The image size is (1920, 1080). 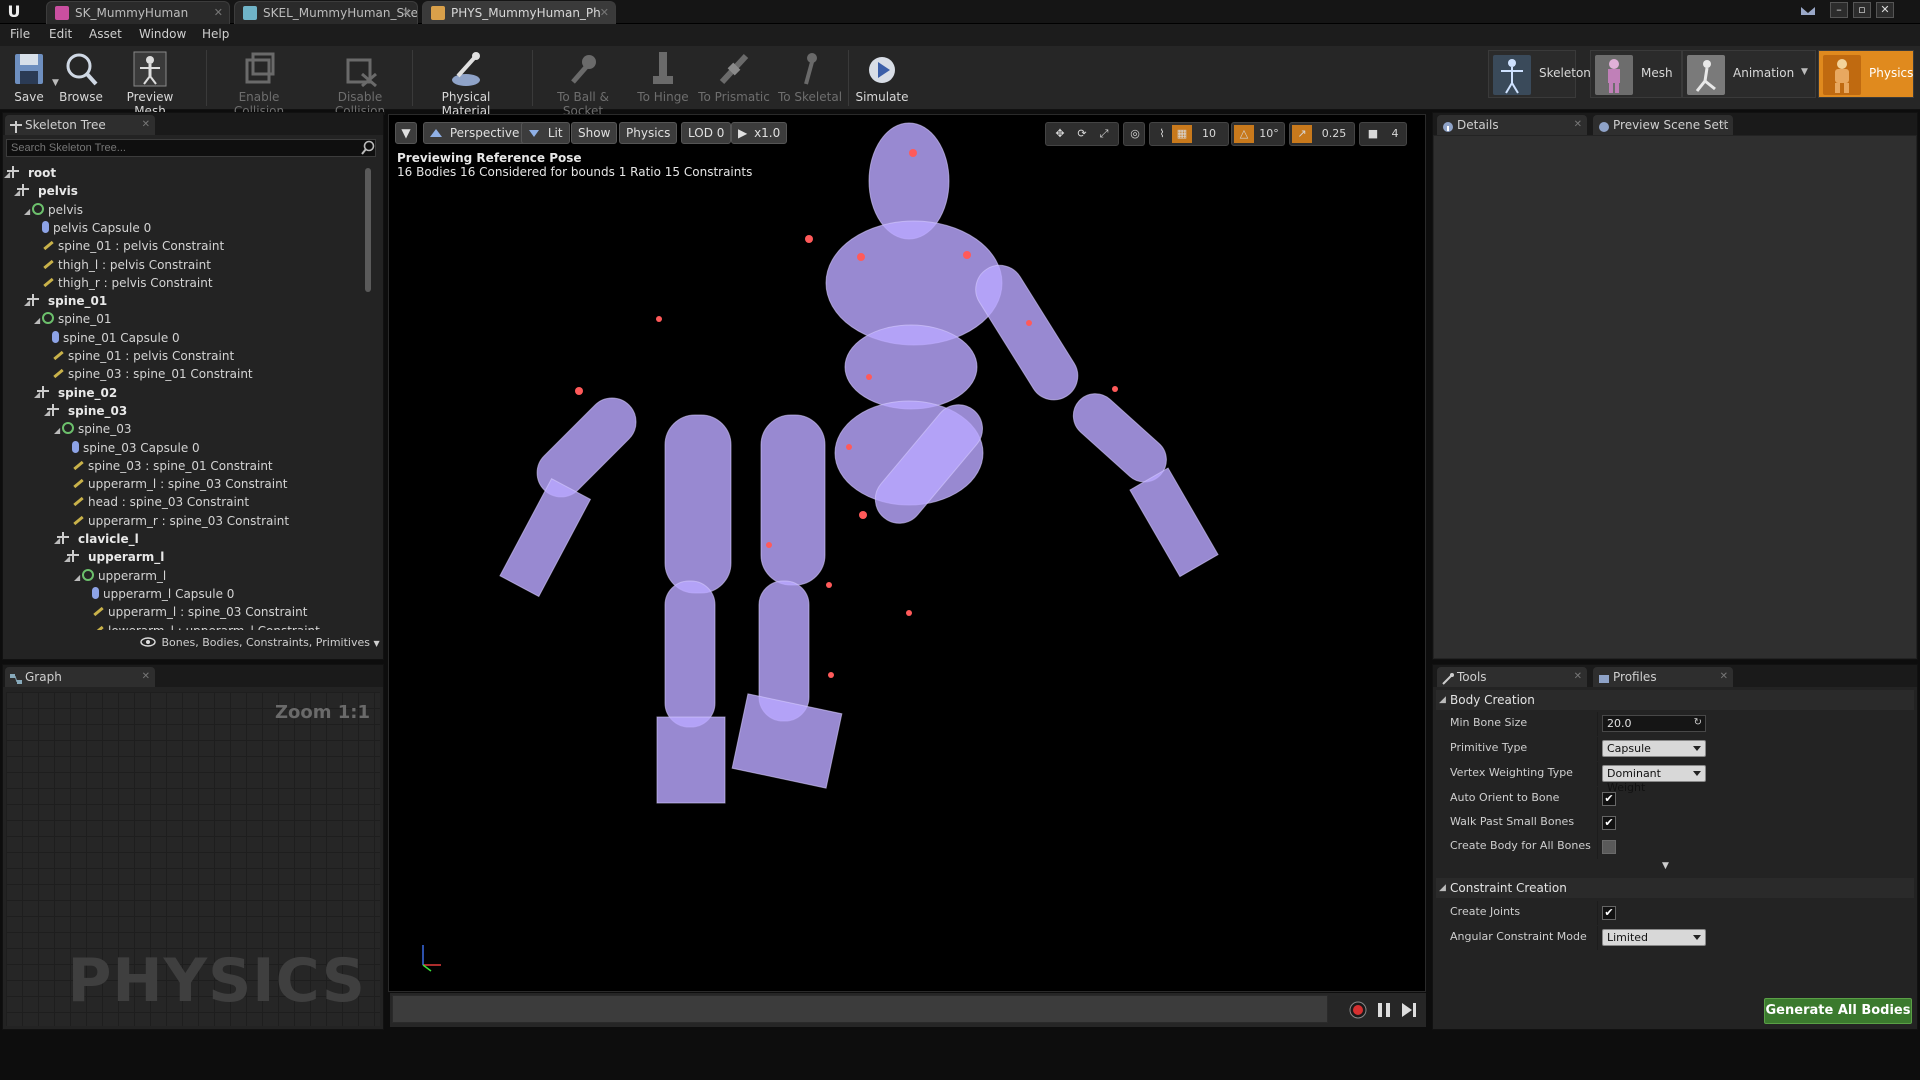 I want to click on to-skeletal-button: To Skeletal, so click(x=810, y=78).